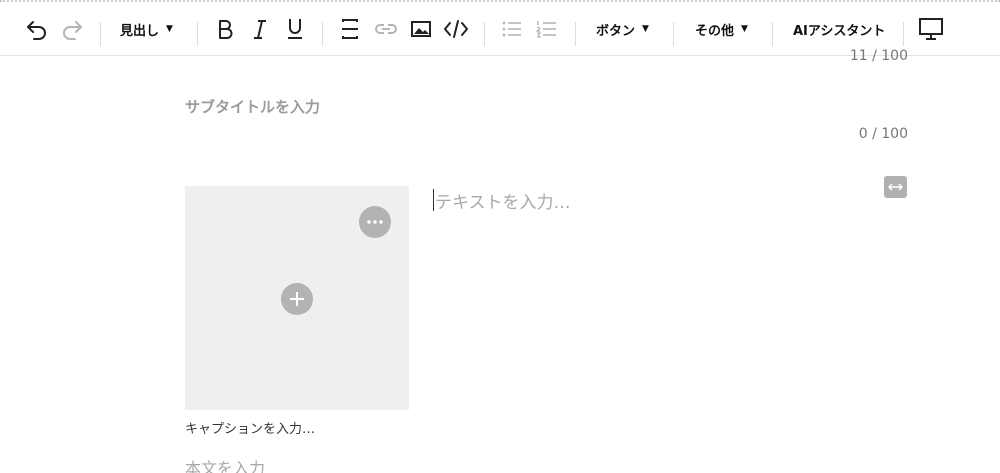 The image size is (1000, 473). I want to click on button-dropdown: ボタン ▼, so click(622, 29).